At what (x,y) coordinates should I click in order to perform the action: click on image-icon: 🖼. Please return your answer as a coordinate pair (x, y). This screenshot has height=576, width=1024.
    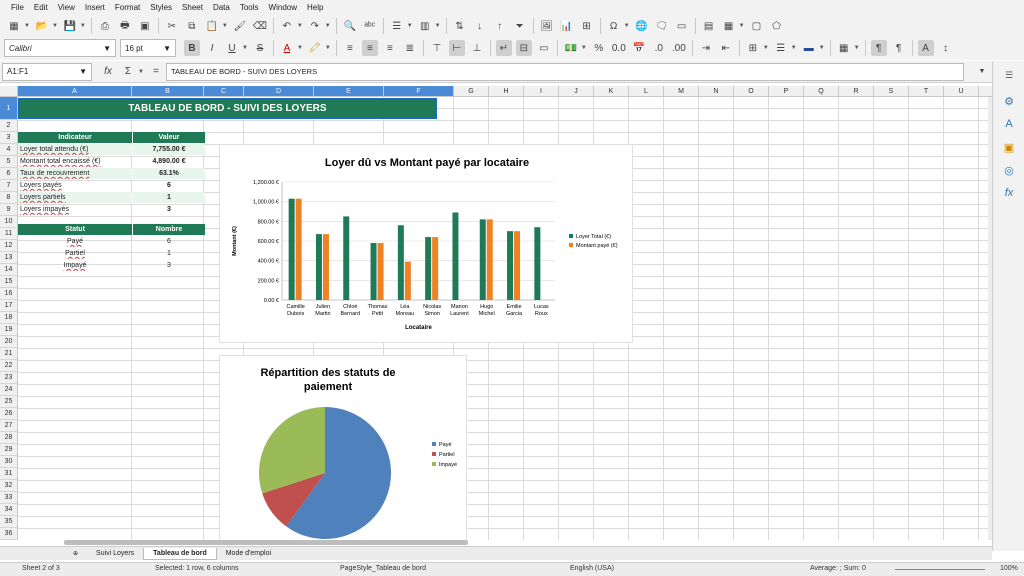
    Looking at the image, I should click on (547, 26).